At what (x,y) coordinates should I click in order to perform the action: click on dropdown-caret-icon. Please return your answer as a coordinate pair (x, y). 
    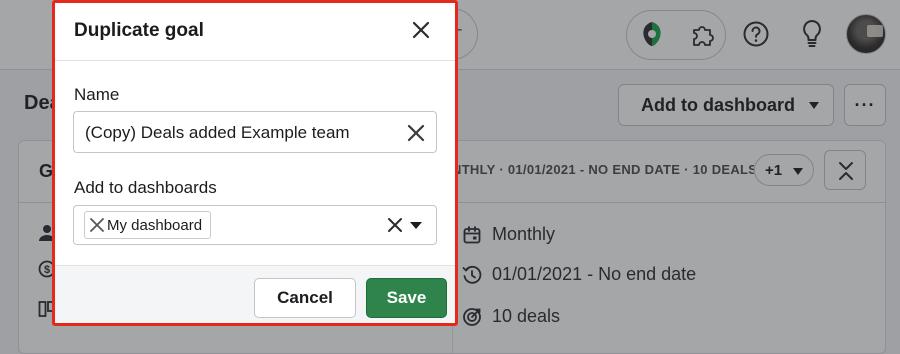
    Looking at the image, I should click on (416, 225).